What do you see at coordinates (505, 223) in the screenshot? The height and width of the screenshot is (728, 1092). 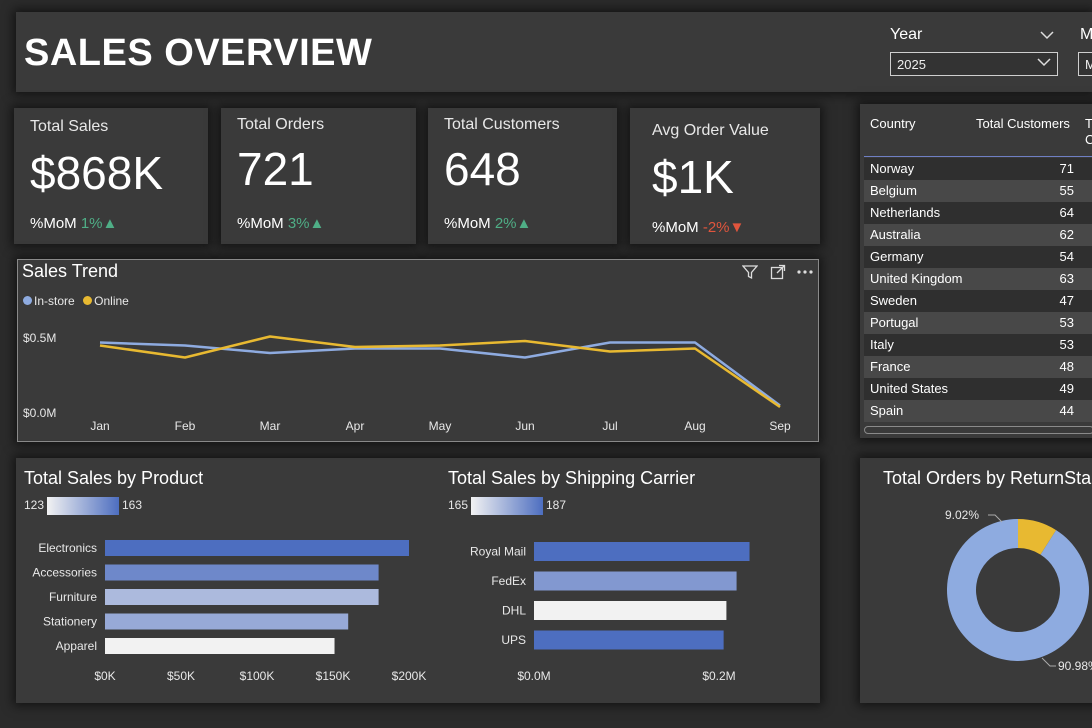 I see `kpi-mom-value: 2%` at bounding box center [505, 223].